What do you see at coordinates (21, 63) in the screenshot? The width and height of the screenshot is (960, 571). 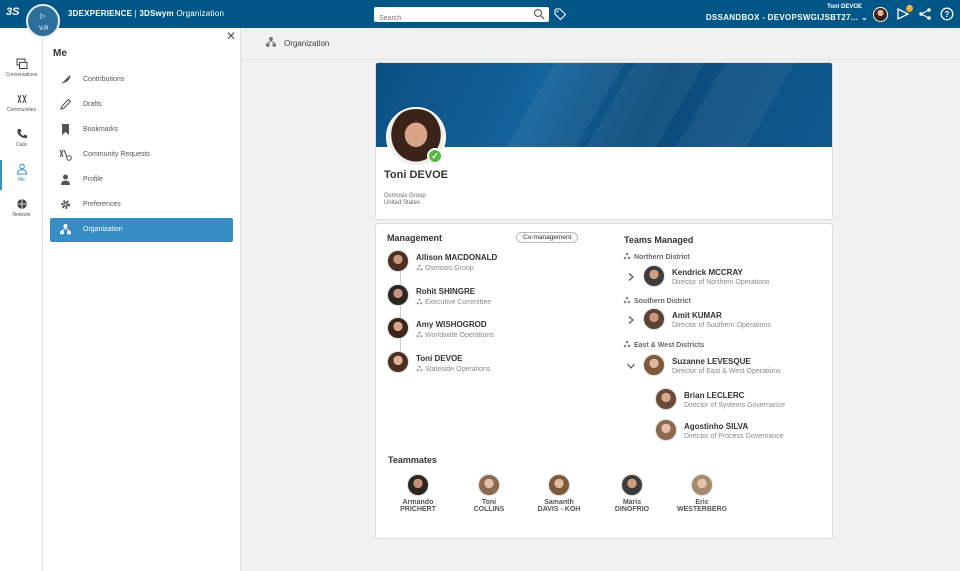 I see `conversations-icon` at bounding box center [21, 63].